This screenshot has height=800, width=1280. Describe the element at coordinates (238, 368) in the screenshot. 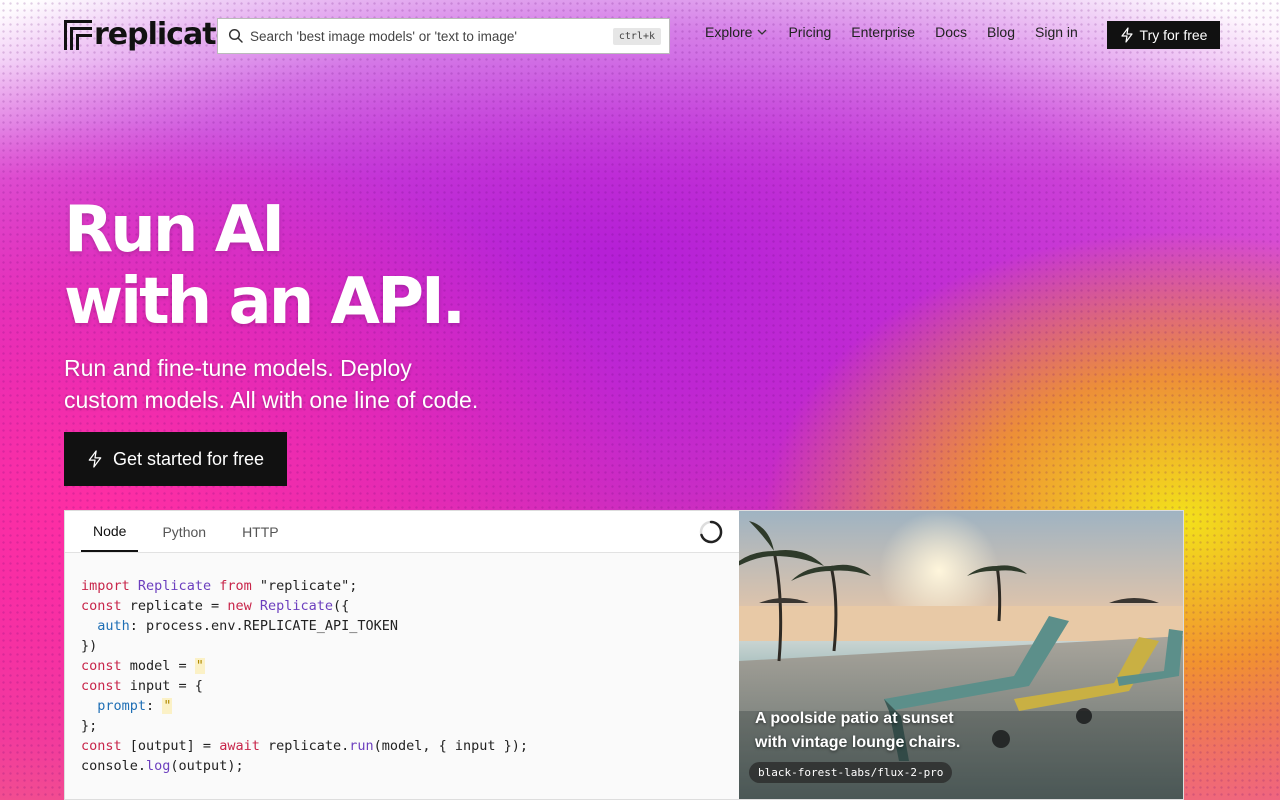

I see `hero-subtitle-line-1: Run and fine-tune models. Deploy` at that location.